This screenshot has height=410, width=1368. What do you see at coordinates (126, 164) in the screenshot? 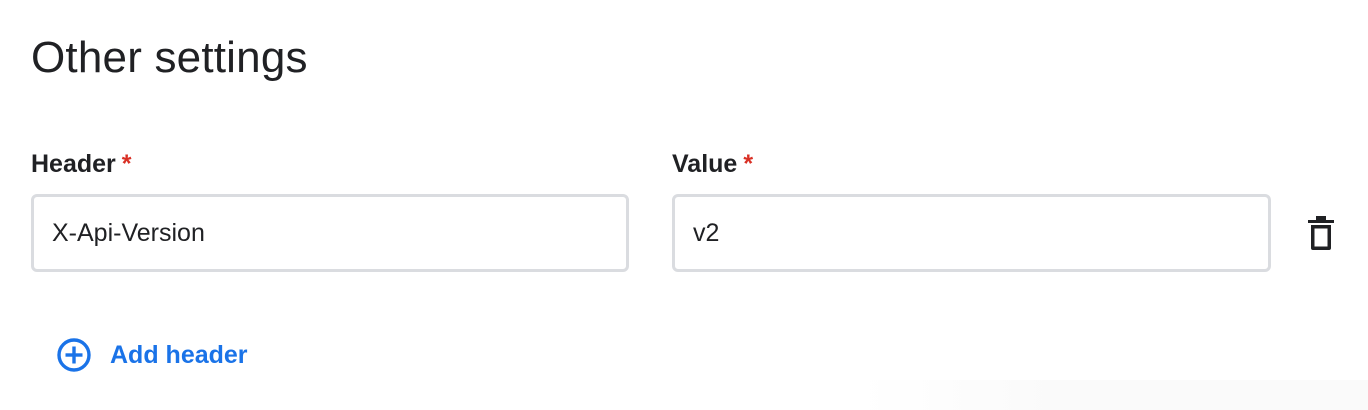
I see `header-required-mark: *` at bounding box center [126, 164].